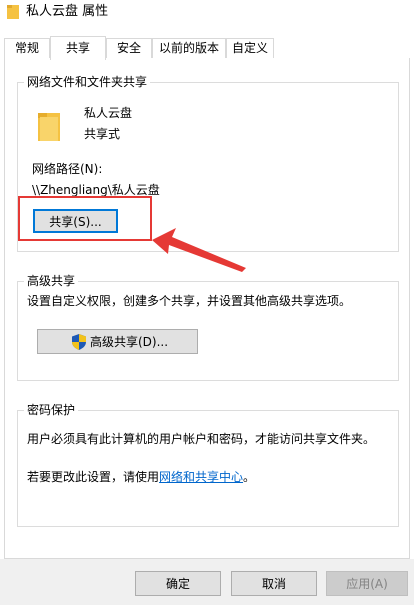  I want to click on tab-strip: 常规 共享 安全 以前的版本 自定义, so click(207, 48).